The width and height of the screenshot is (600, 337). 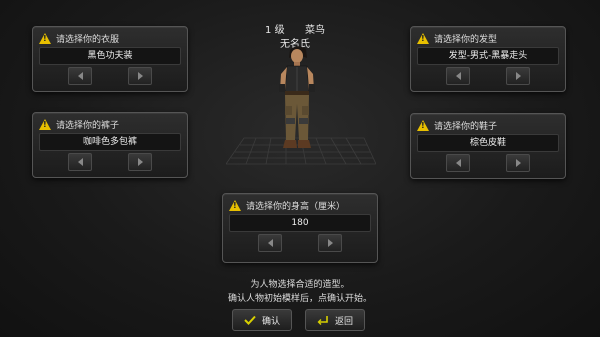 I want to click on hair-prev-button, so click(x=458, y=76).